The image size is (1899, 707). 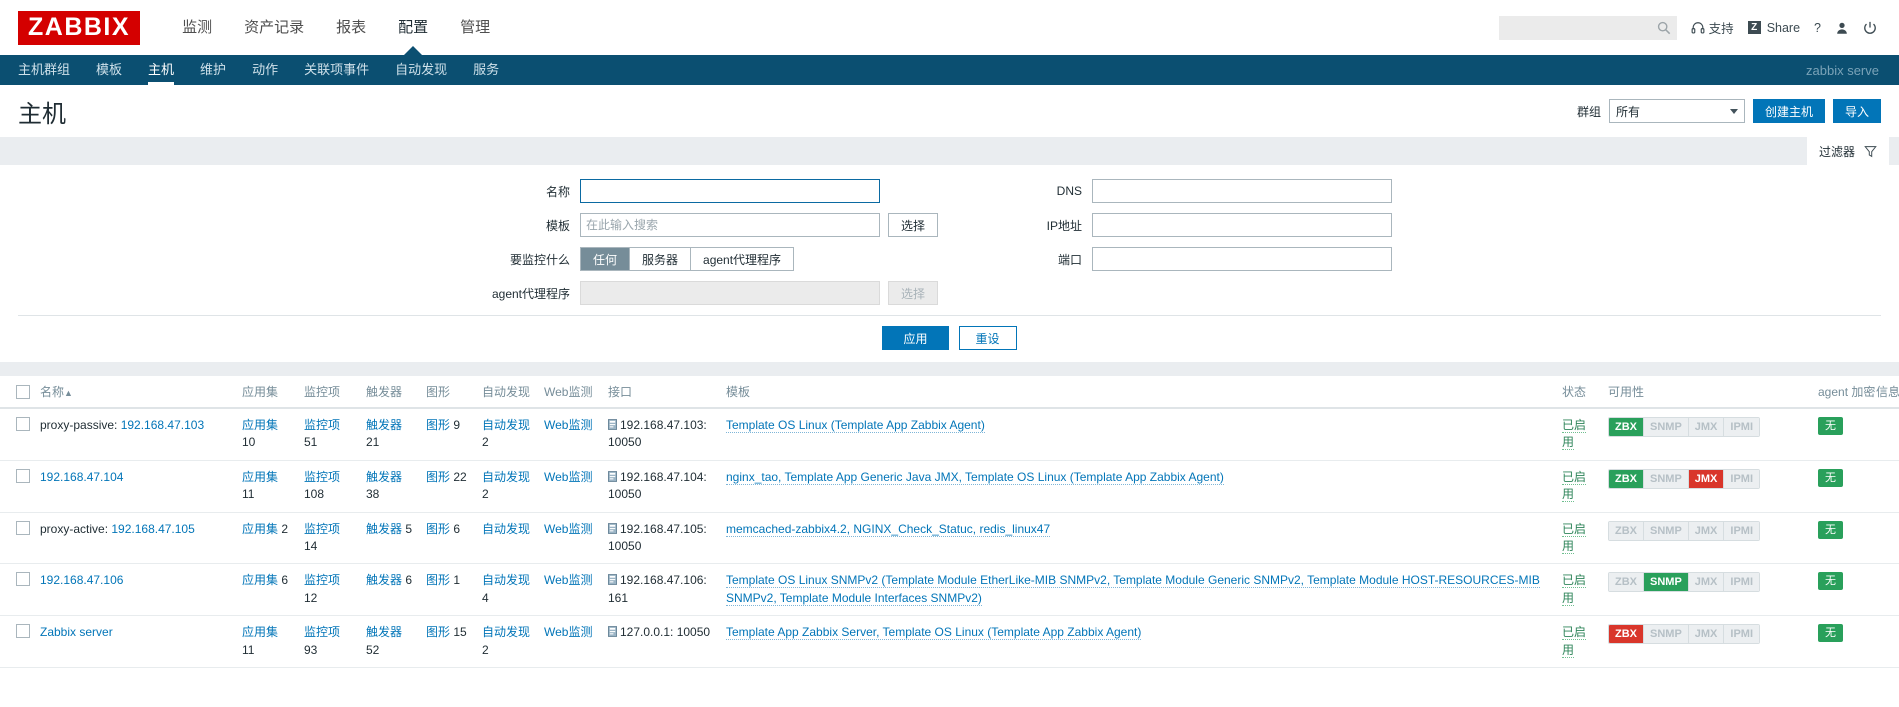 I want to click on row-host-name-link: 192.168.47.103, so click(x=162, y=425).